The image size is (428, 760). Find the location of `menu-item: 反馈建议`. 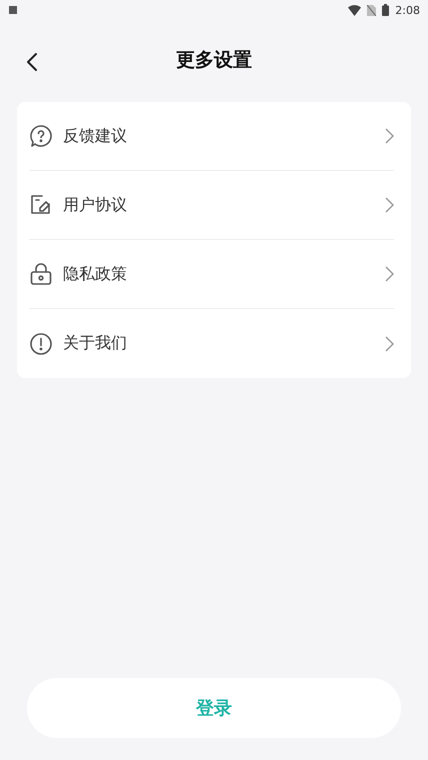

menu-item: 反馈建议 is located at coordinates (211, 136).